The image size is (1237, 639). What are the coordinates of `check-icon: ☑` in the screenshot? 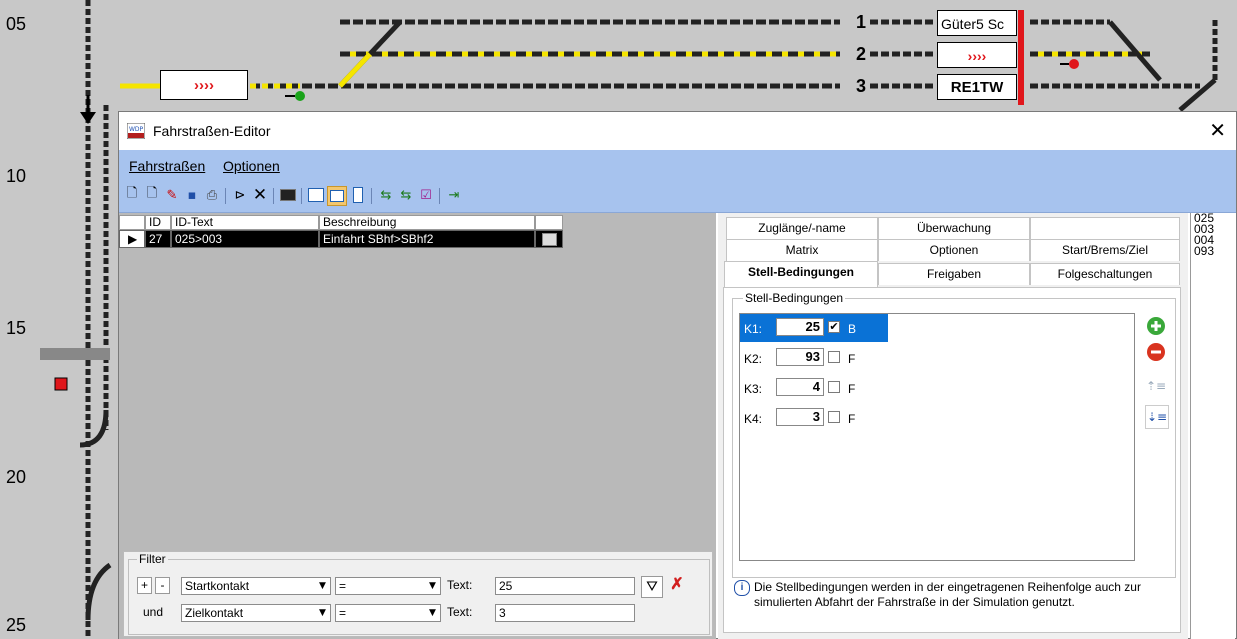 It's located at (426, 195).